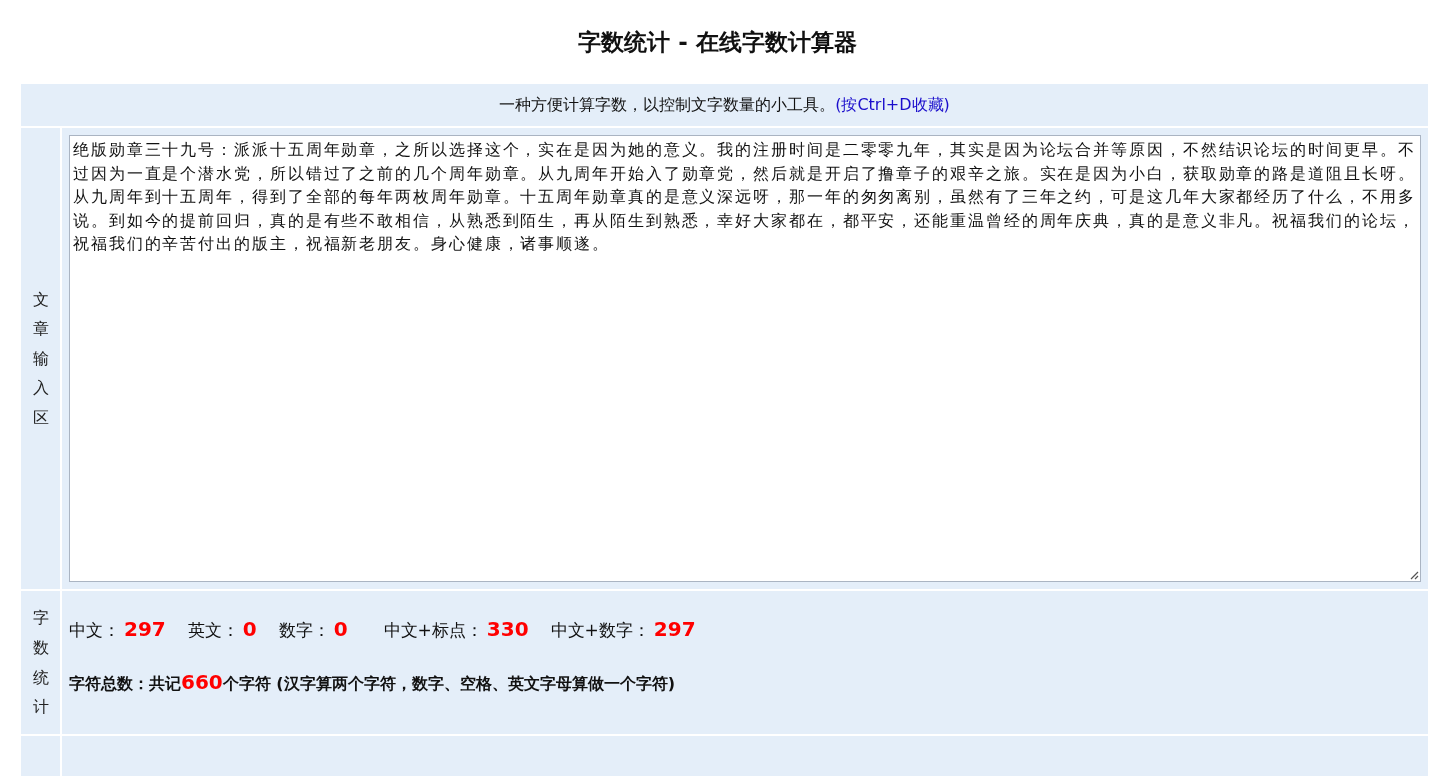  I want to click on bookmark-link: (按Ctrl+D收藏), so click(892, 105).